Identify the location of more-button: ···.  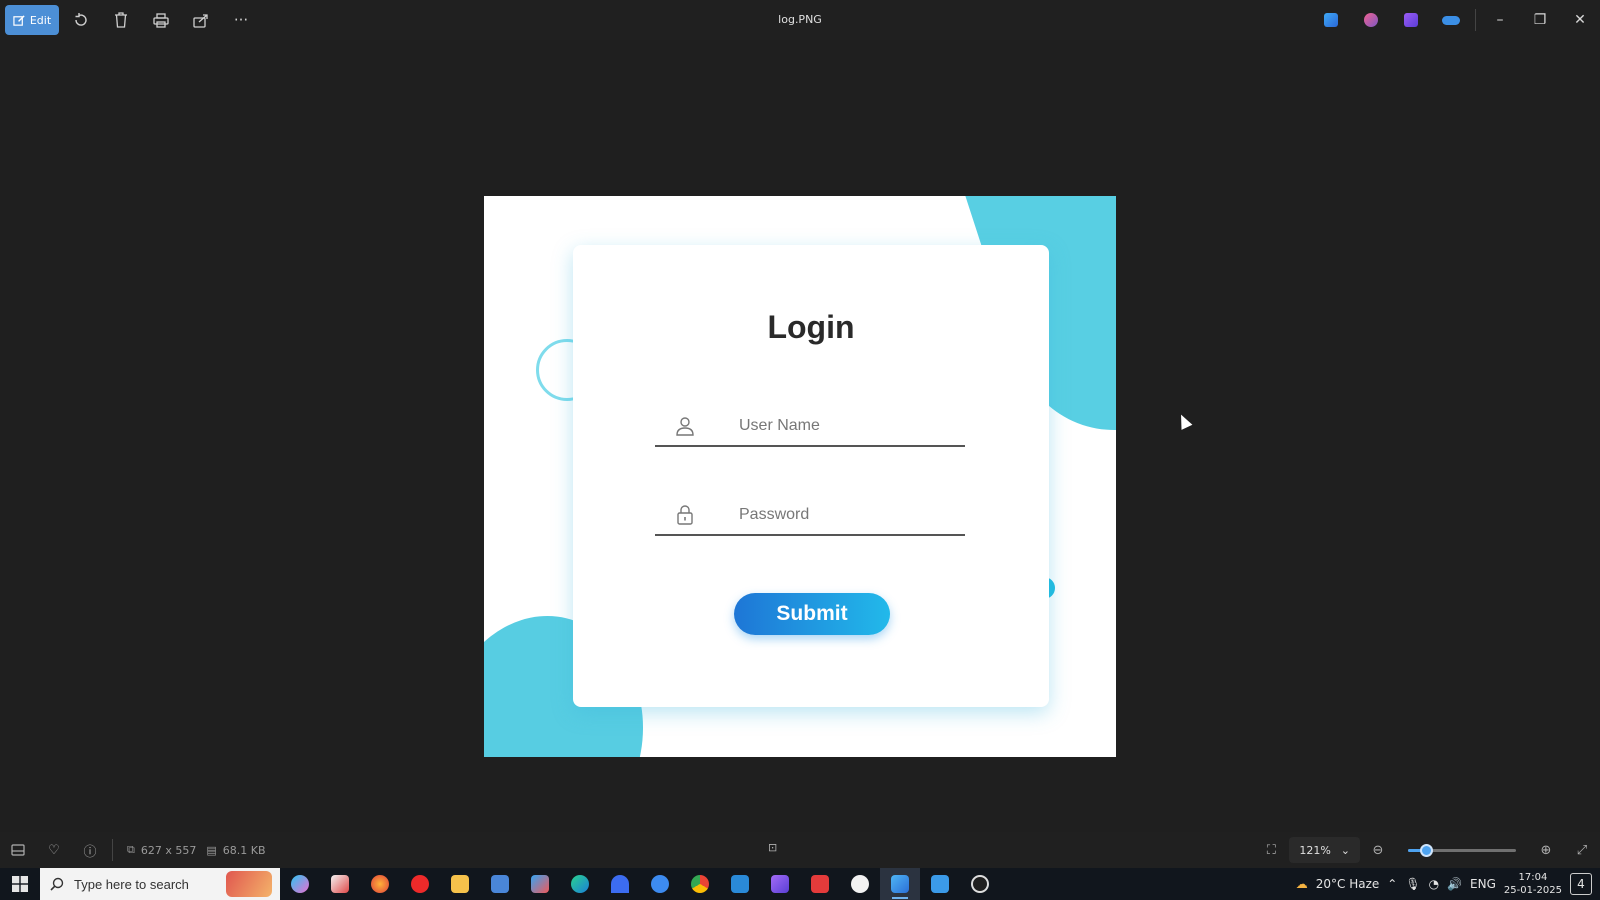
(241, 20).